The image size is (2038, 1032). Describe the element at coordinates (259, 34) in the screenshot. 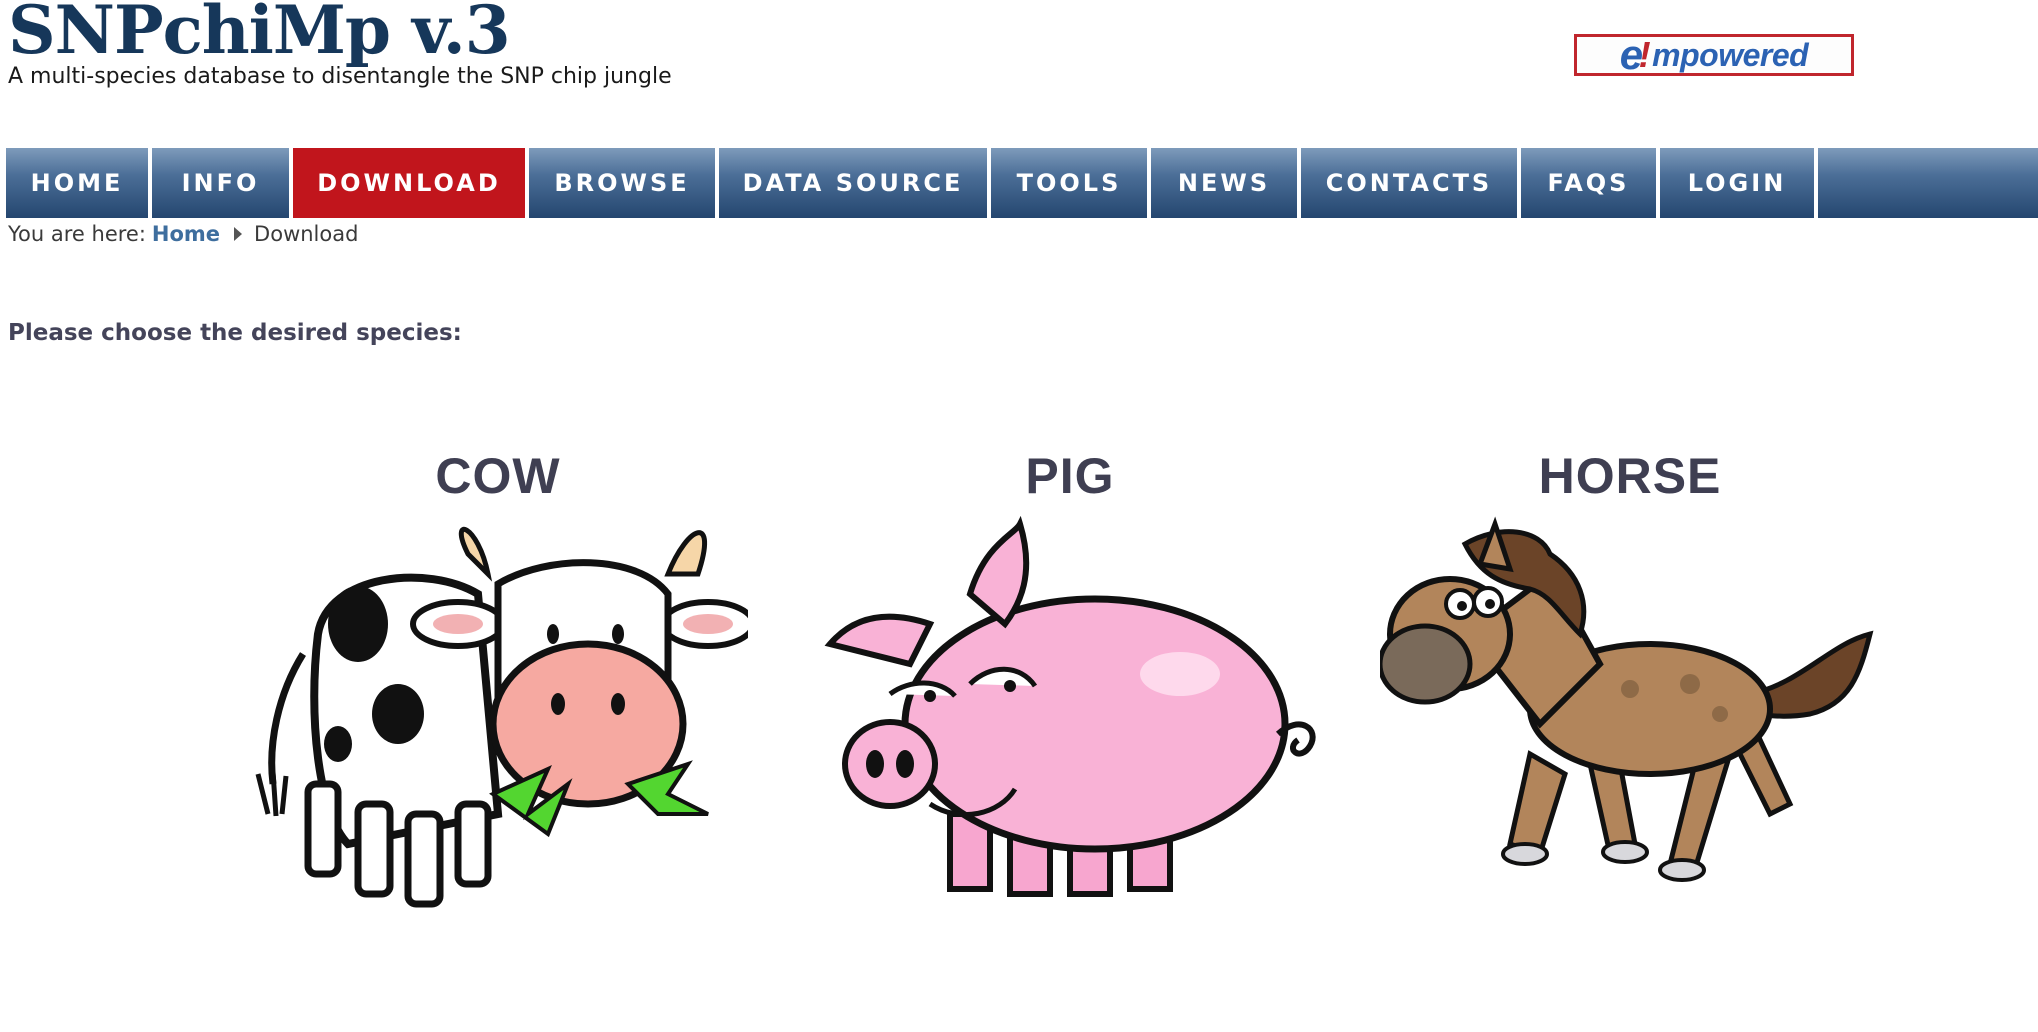

I see `site-title: SNPchiMp v.3` at that location.